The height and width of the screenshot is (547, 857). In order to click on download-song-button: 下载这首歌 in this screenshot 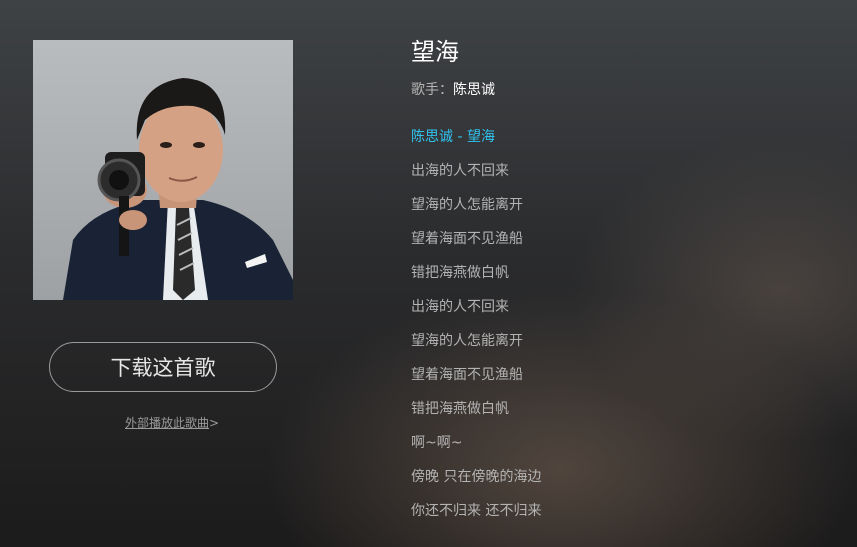, I will do `click(163, 367)`.